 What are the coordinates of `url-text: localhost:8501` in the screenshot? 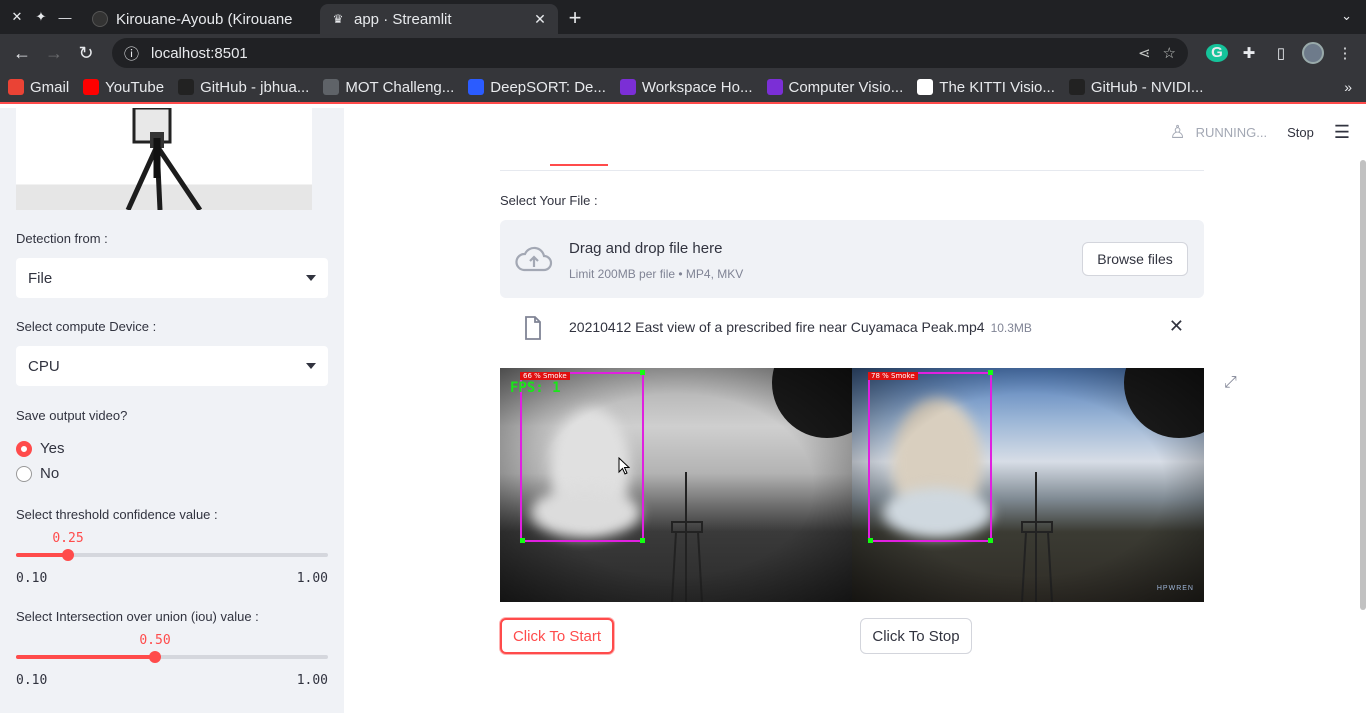 It's located at (199, 53).